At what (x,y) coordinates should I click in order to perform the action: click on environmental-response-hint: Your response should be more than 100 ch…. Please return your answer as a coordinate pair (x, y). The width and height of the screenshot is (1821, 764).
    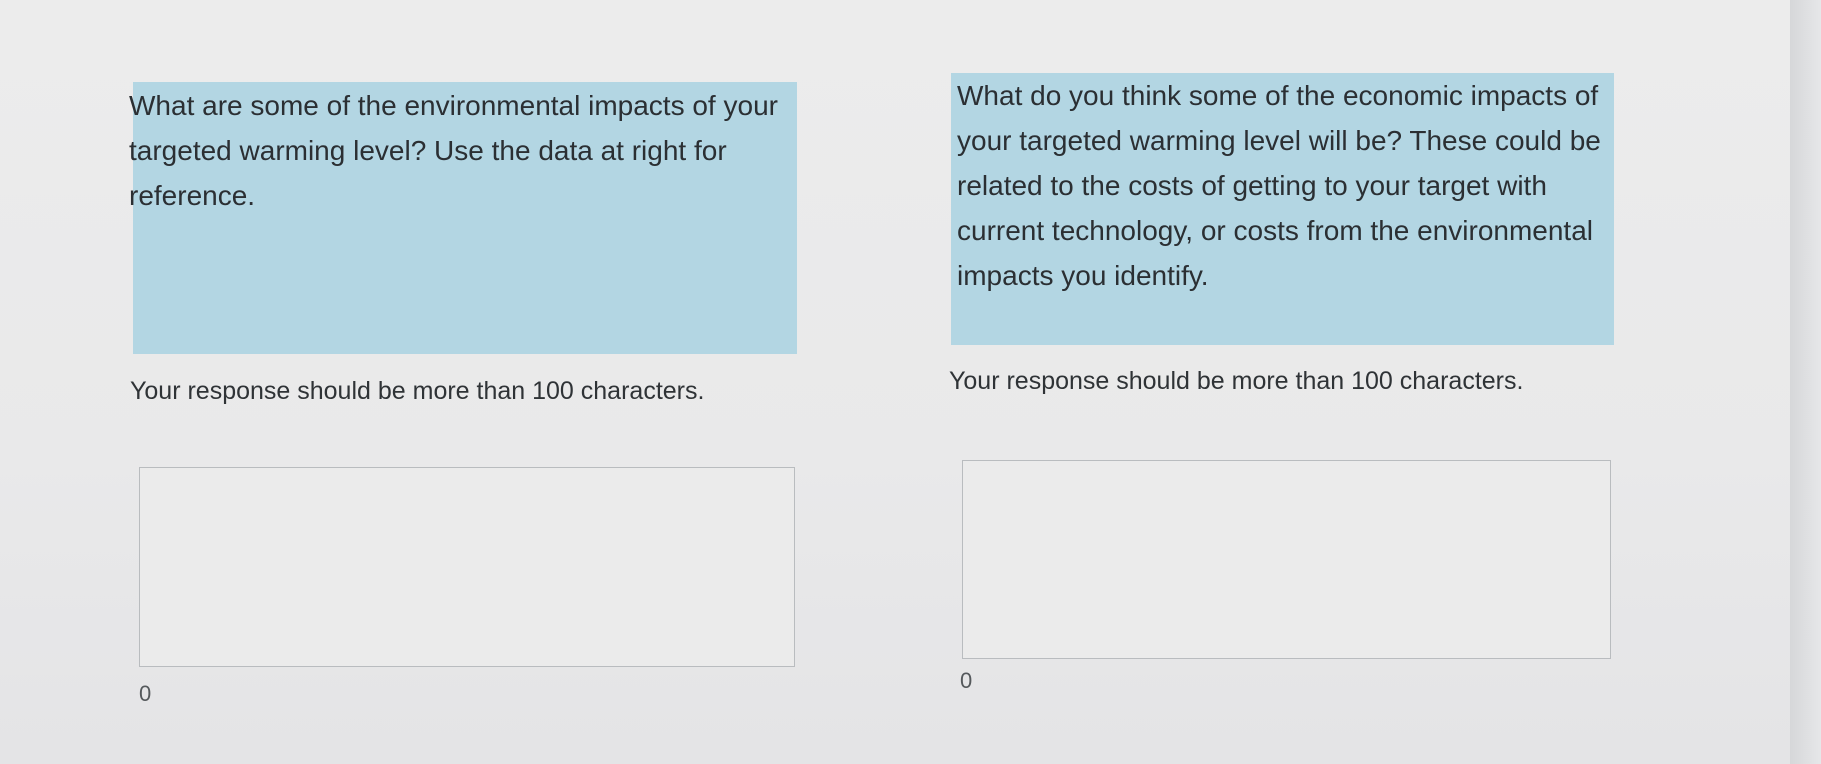
    Looking at the image, I should click on (417, 391).